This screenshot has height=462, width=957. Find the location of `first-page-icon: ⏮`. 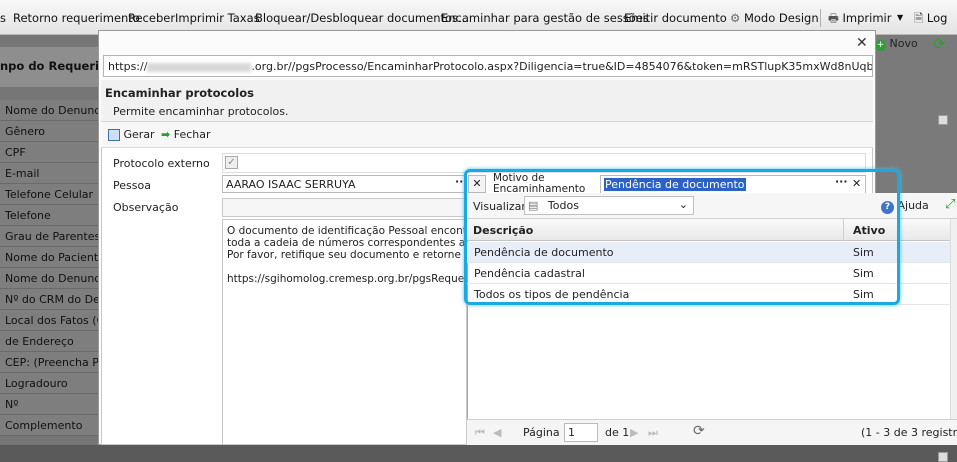

first-page-icon: ⏮ is located at coordinates (480, 433).